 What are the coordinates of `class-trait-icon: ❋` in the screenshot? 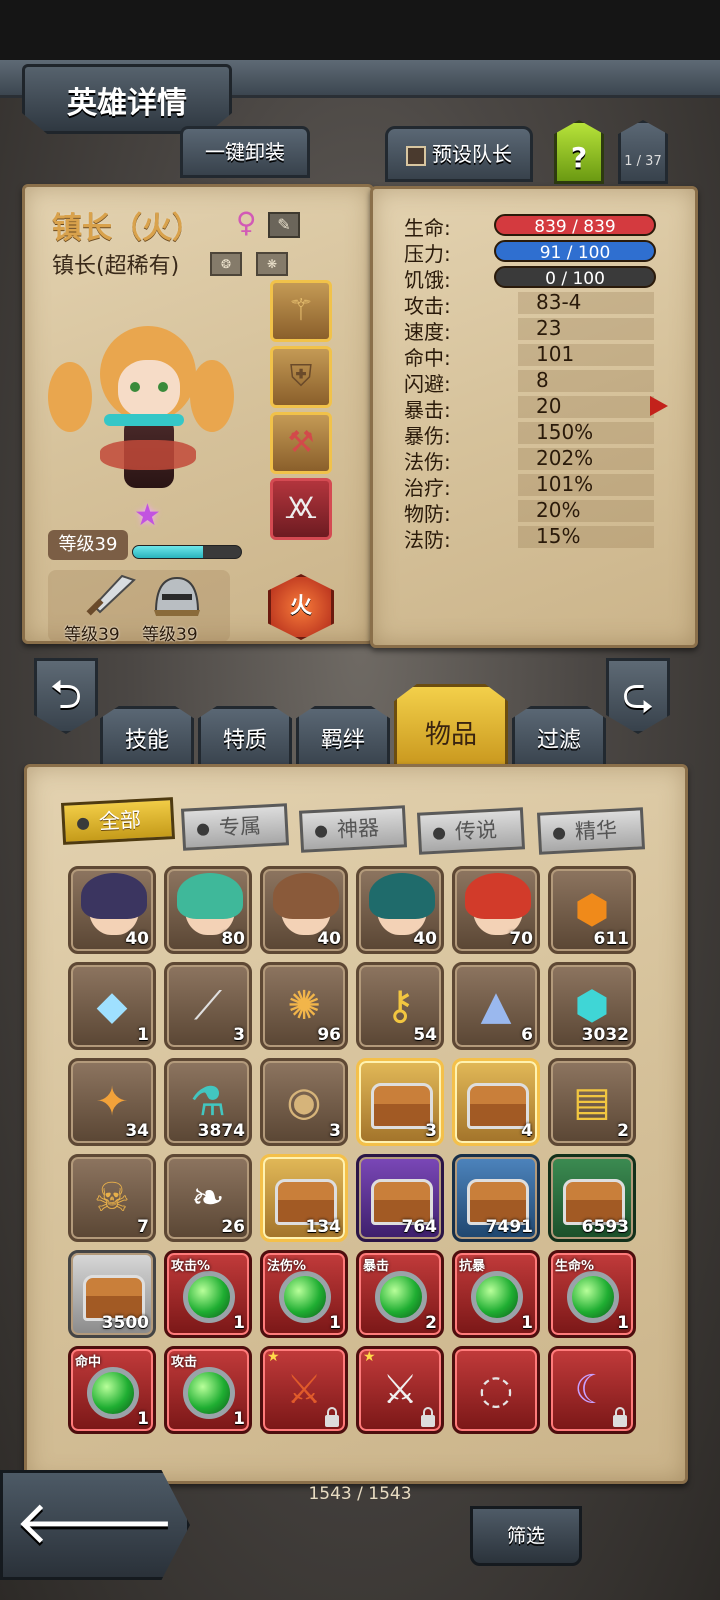 It's located at (272, 264).